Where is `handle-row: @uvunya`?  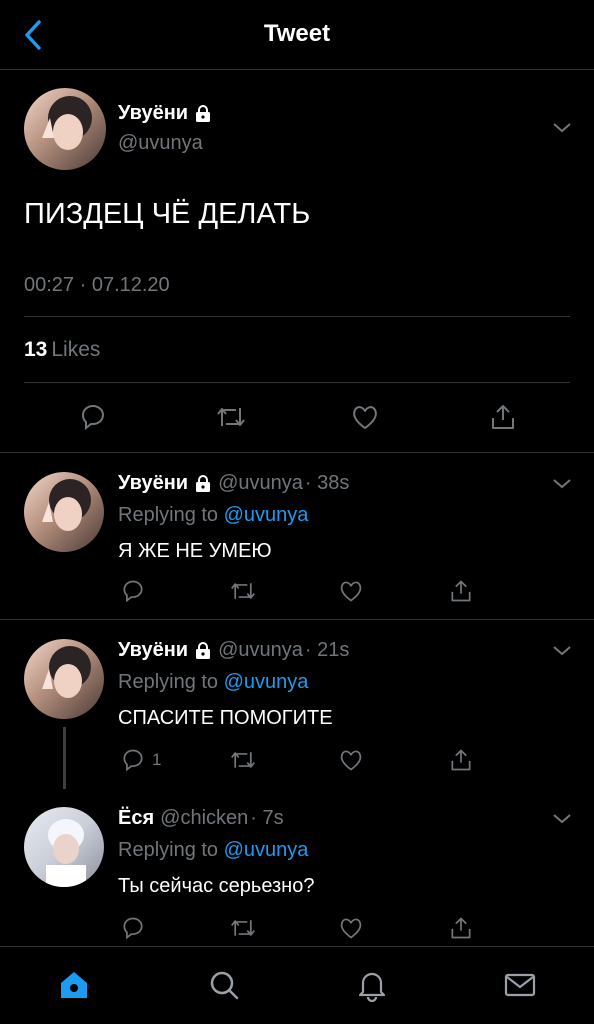 handle-row: @uvunya is located at coordinates (160, 143).